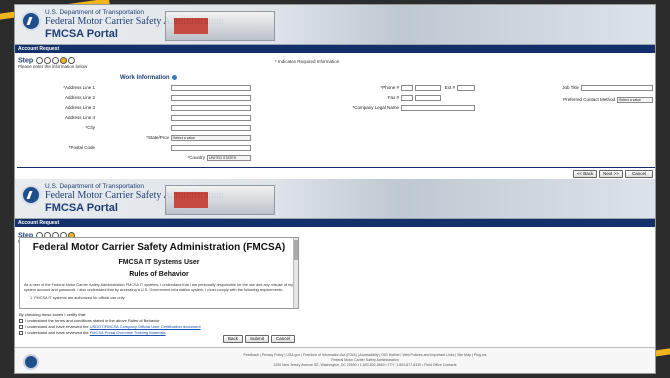  I want to click on help-icon, so click(174, 77).